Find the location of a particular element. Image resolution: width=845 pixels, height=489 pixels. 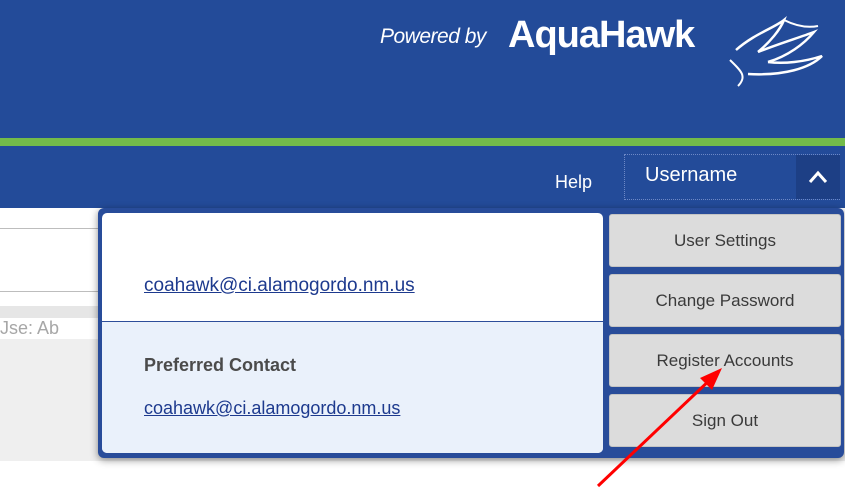

user-menu-toggle is located at coordinates (818, 177).